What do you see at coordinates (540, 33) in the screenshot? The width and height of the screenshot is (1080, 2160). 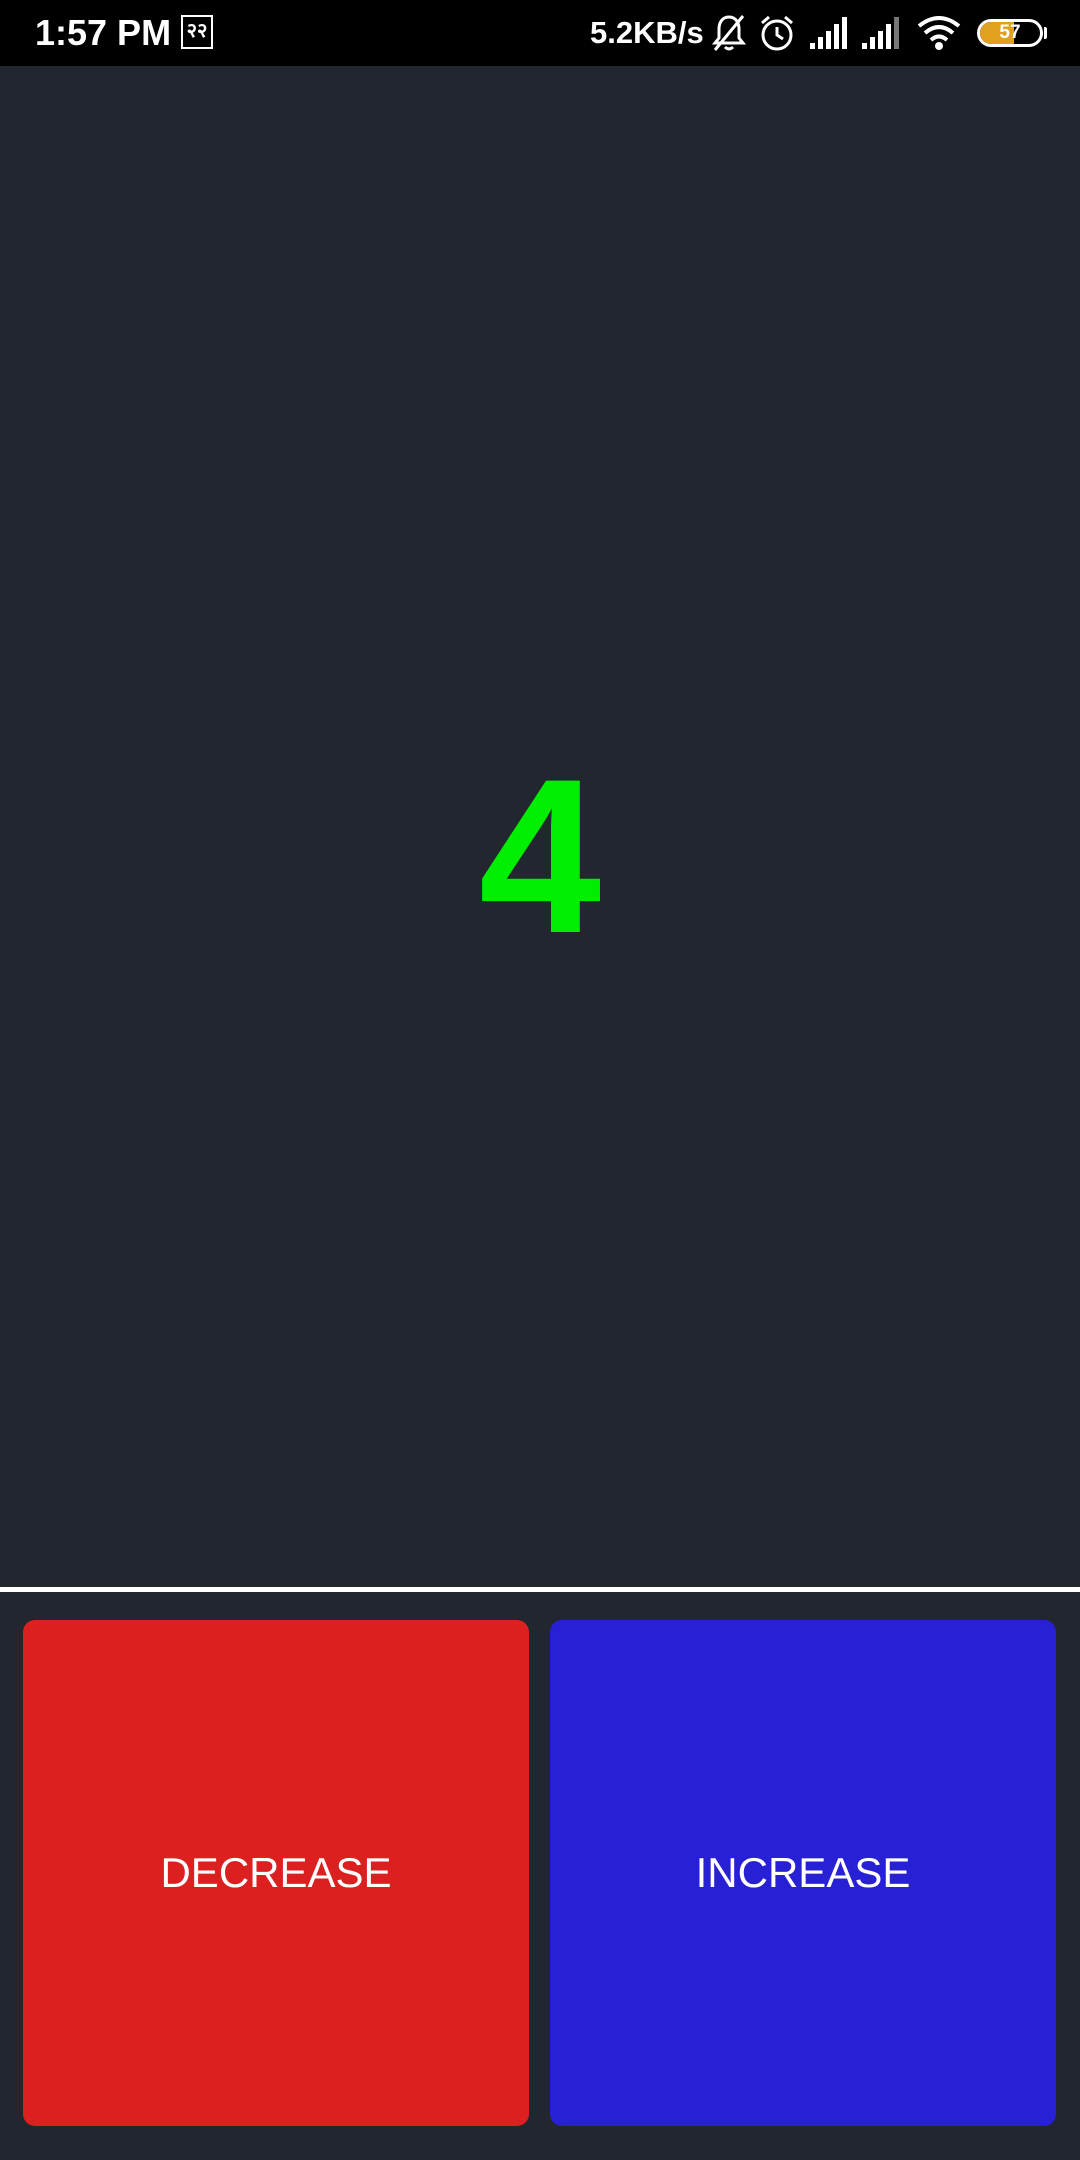 I see `status-bar: 1:57 PM २२ 5.2KB/s 57` at bounding box center [540, 33].